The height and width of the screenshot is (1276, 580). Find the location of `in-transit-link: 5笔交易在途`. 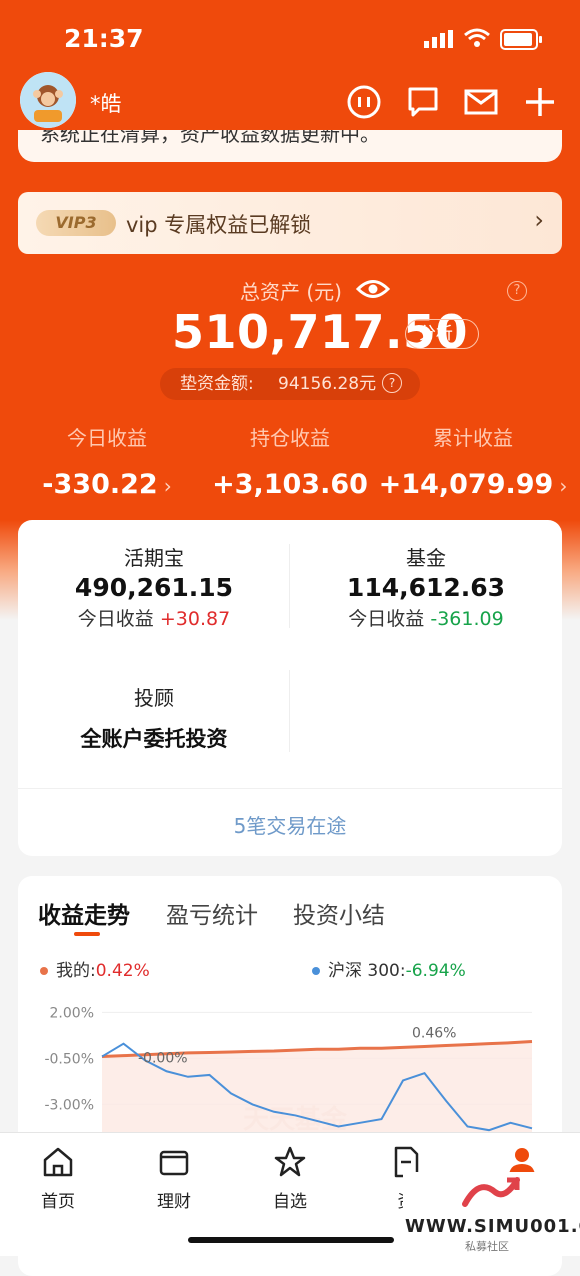

in-transit-link: 5笔交易在途 is located at coordinates (290, 824).